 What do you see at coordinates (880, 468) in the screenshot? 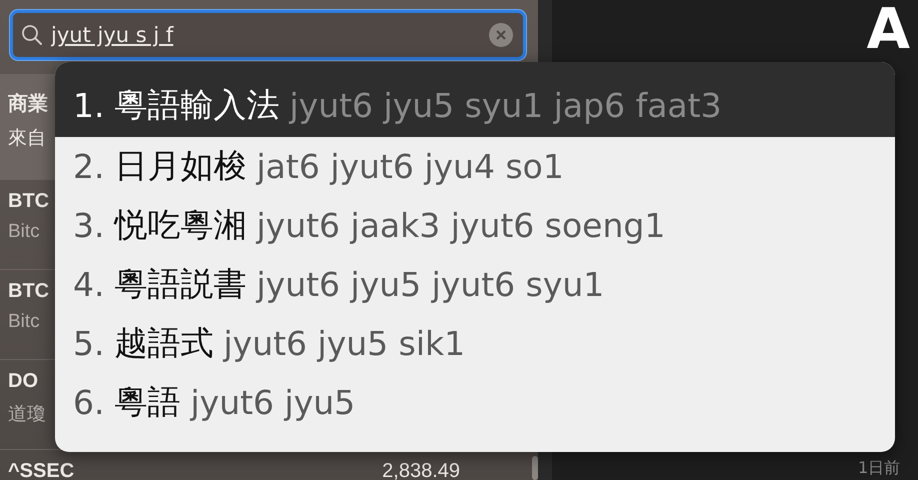
I see `detail-label: 1日前` at bounding box center [880, 468].